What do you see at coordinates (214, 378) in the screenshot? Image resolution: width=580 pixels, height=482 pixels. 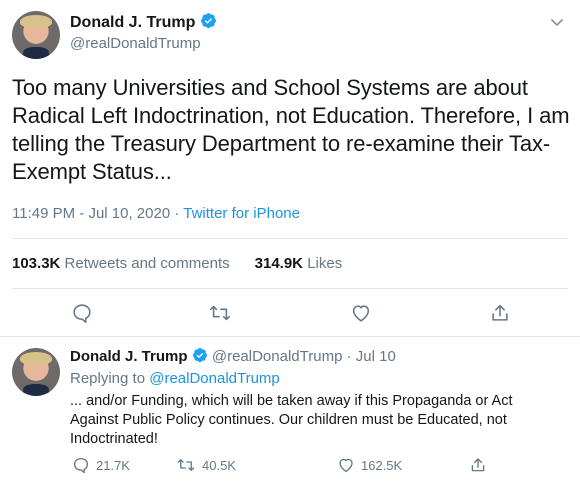 I see `replying-handle: @realDonaldTrump` at bounding box center [214, 378].